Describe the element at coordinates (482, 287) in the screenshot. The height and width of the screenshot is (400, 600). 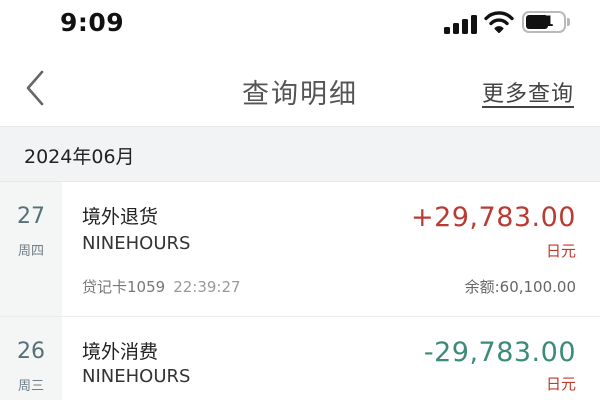
I see `balance-label: 余额:` at that location.